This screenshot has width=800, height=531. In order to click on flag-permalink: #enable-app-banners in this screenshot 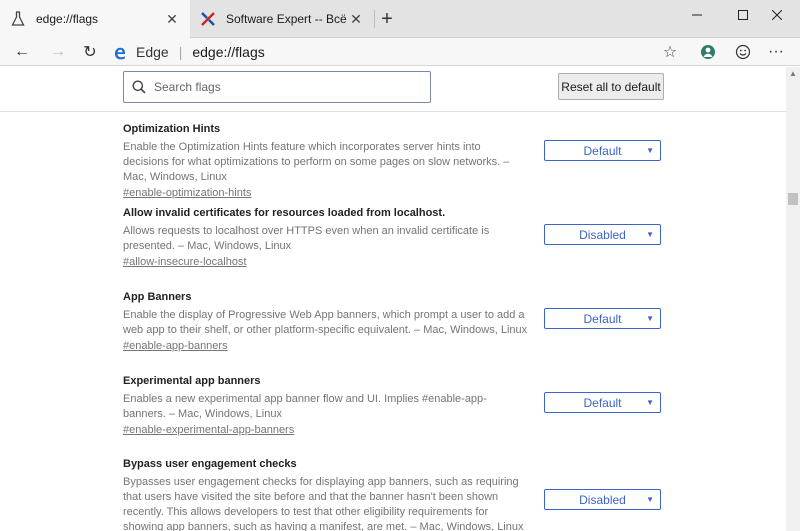, I will do `click(175, 346)`.